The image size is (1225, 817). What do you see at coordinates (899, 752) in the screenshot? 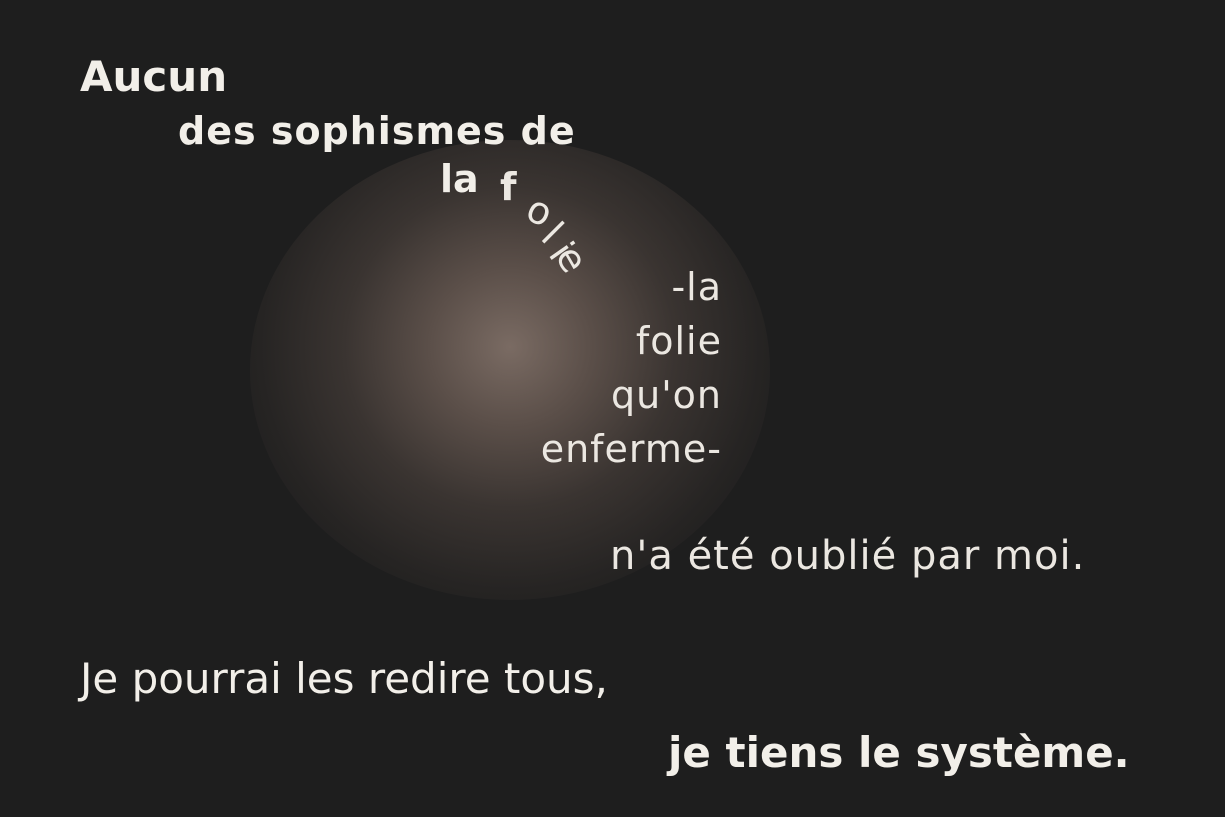
I see `poem-line-systeme: je tiens le système.` at bounding box center [899, 752].